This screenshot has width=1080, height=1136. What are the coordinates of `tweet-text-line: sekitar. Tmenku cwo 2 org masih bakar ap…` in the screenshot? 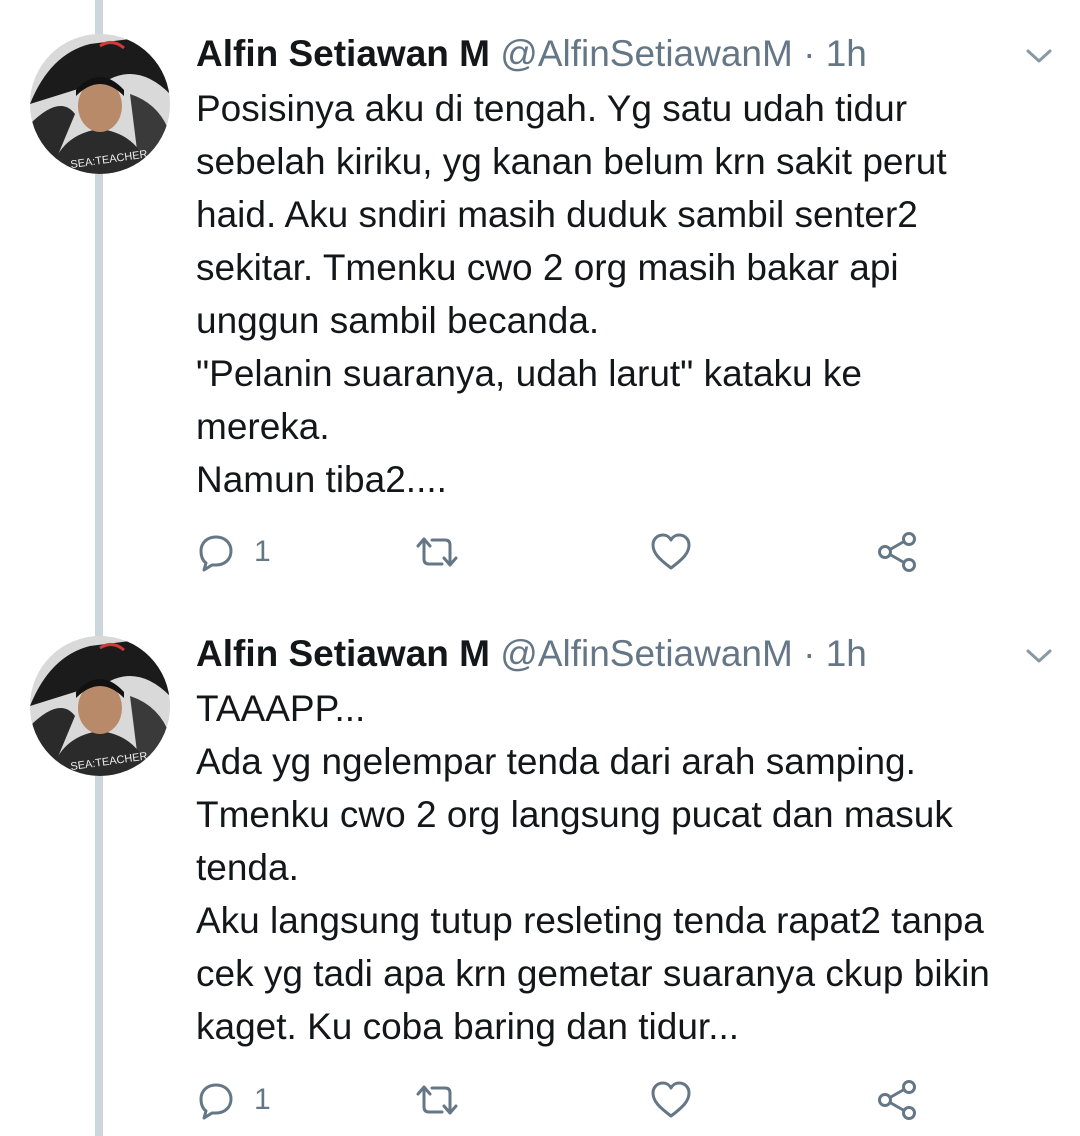 It's located at (547, 267).